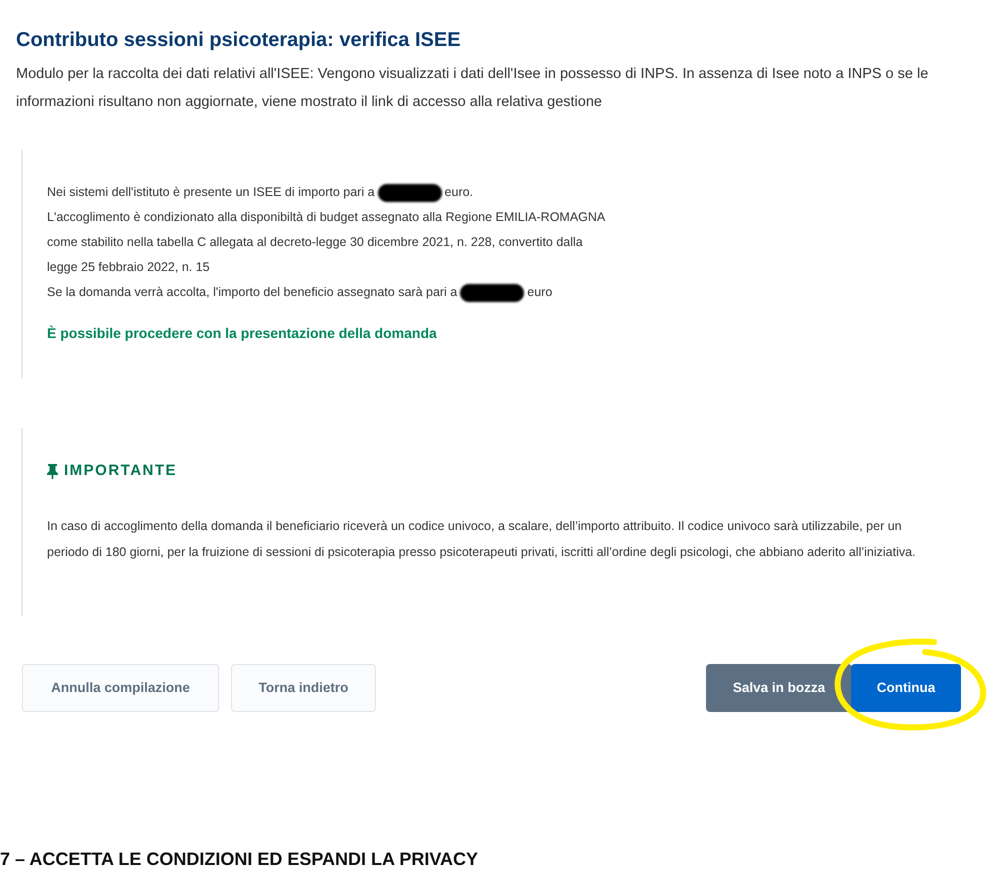  What do you see at coordinates (211, 192) in the screenshot?
I see `info-text: Nei sistemi dell'istituto è presente un ISEE di importo pari a` at bounding box center [211, 192].